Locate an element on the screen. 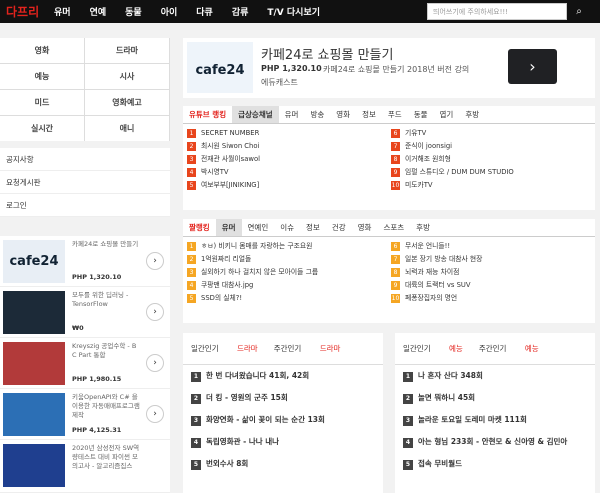 This screenshot has height=493, width=600. tab-celeb: 연예인 is located at coordinates (258, 227).